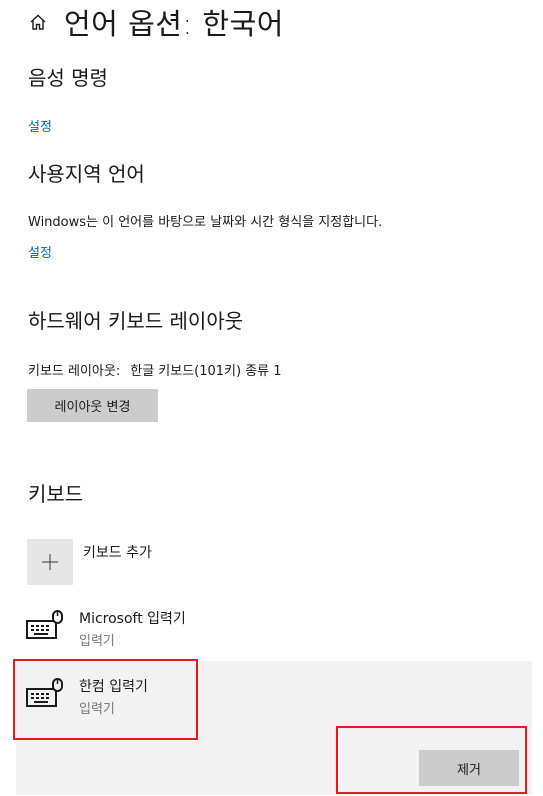 The image size is (543, 796). What do you see at coordinates (86, 174) in the screenshot?
I see `regional-language-heading: 사용지역 언어` at bounding box center [86, 174].